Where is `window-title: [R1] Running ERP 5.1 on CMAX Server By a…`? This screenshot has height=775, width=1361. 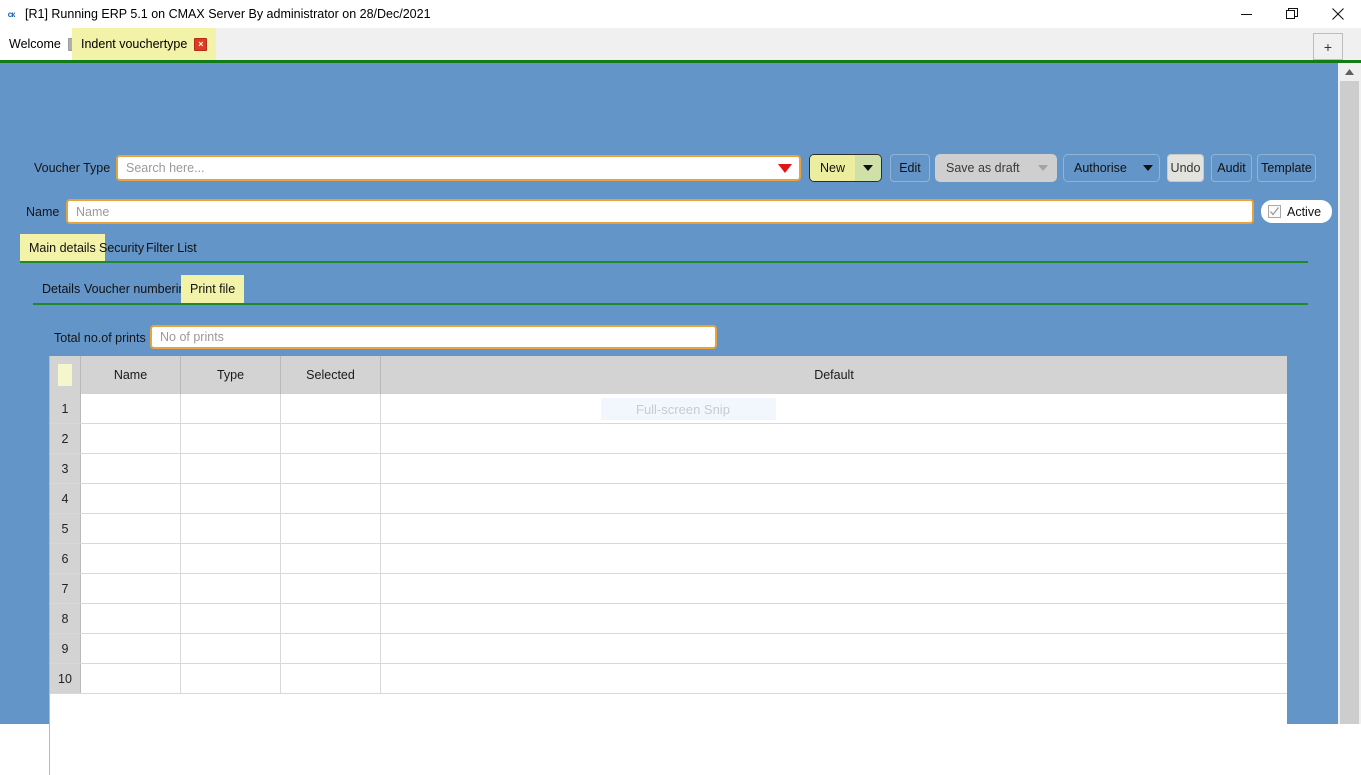
window-title: [R1] Running ERP 5.1 on CMAX Server By a… is located at coordinates (228, 14).